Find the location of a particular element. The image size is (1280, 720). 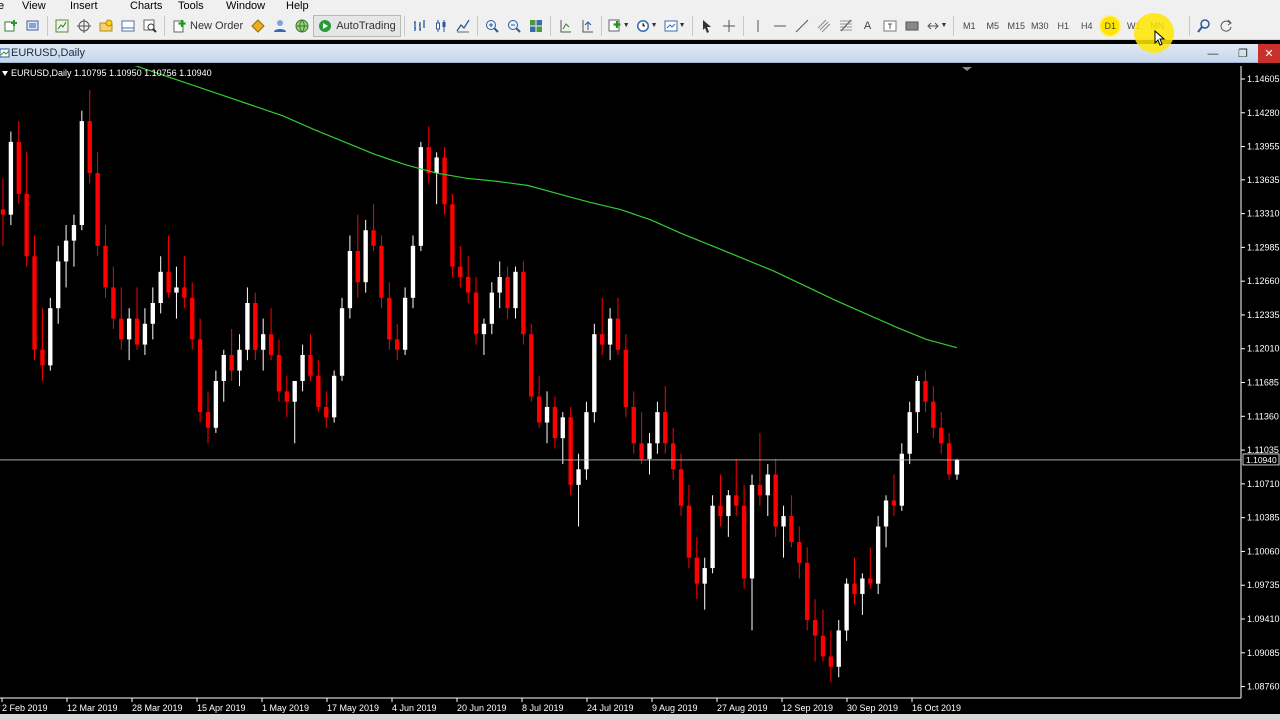

new-chart-icon is located at coordinates (10, 25).